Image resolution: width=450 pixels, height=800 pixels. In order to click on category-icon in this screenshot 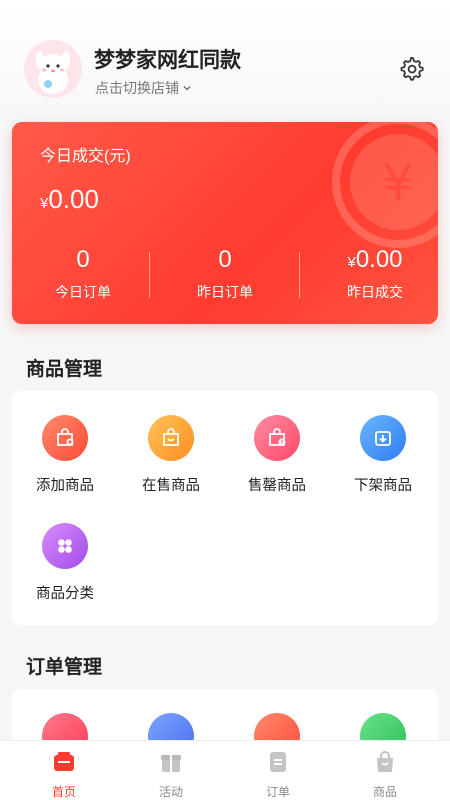, I will do `click(65, 546)`.